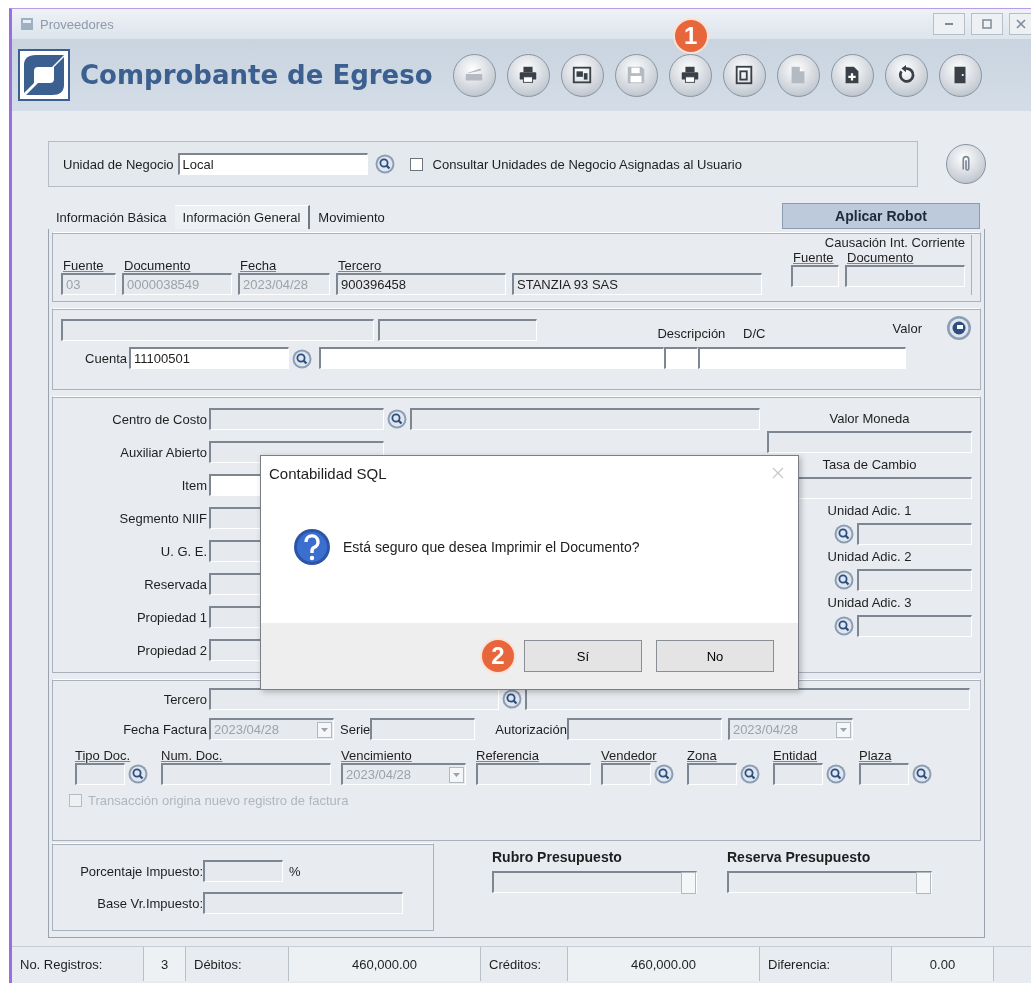 Image resolution: width=1031 pixels, height=983 pixels. Describe the element at coordinates (165, 729) in the screenshot. I see `field-label: Fecha Factura` at that location.